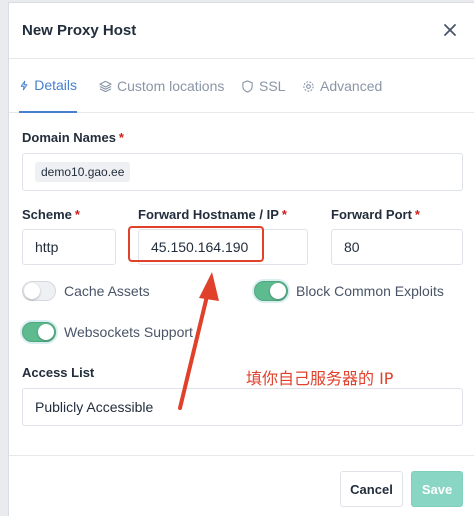 This screenshot has height=517, width=474. I want to click on close-button, so click(450, 30).